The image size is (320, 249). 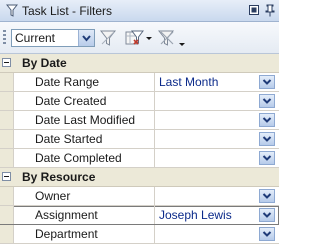 What do you see at coordinates (108, 38) in the screenshot?
I see `filter-toolbar-icon` at bounding box center [108, 38].